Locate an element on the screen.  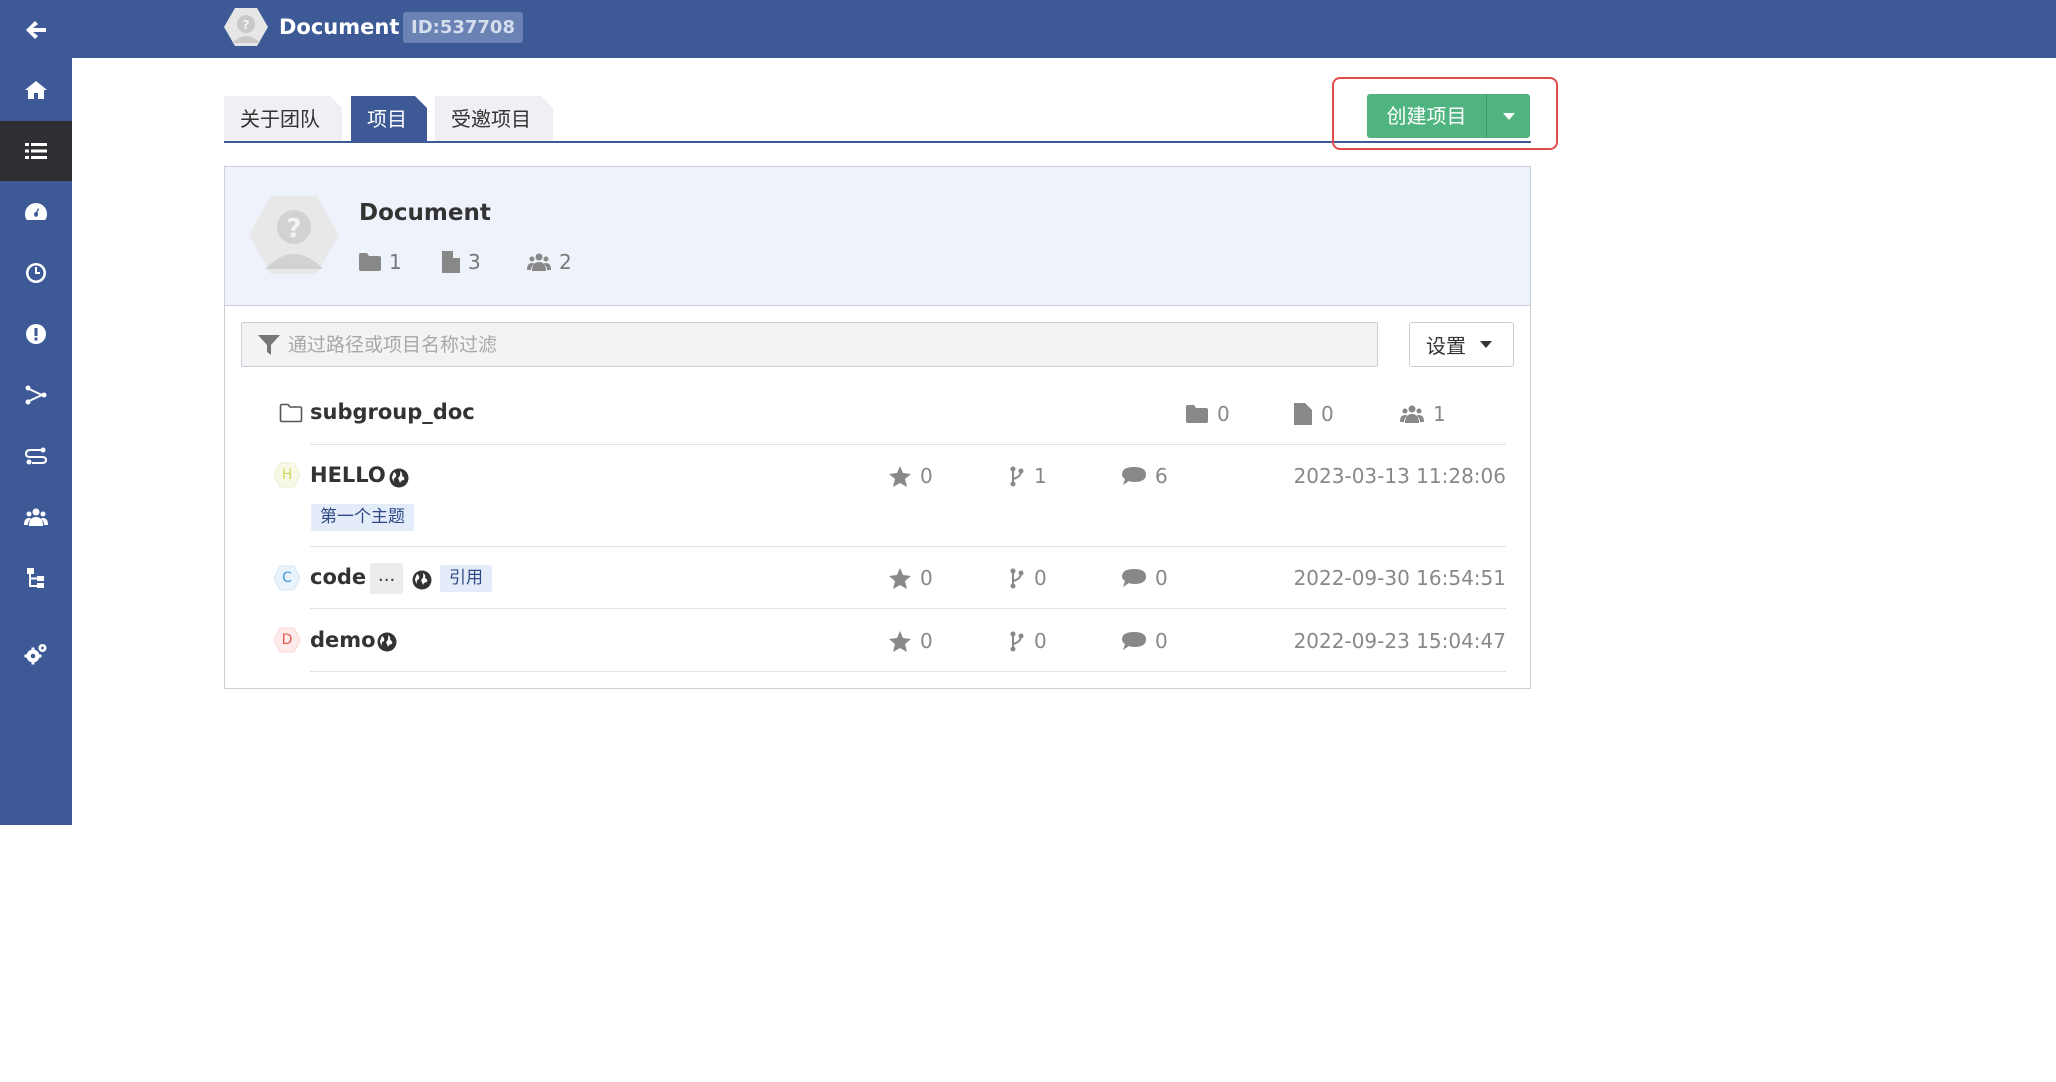
group-member-count: 2 is located at coordinates (549, 262).